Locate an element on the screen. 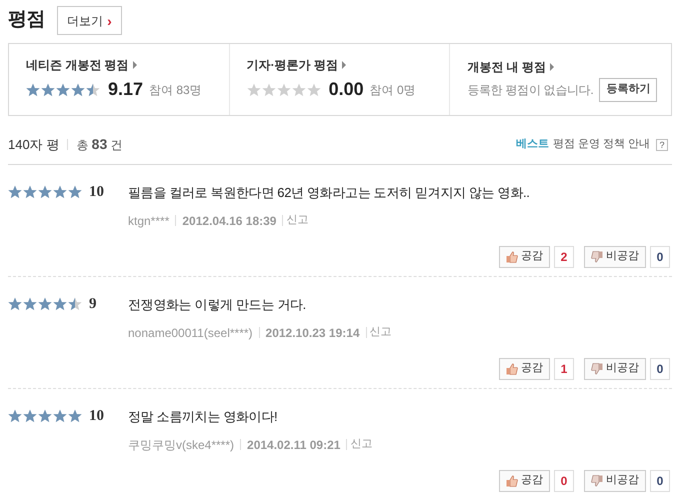 The width and height of the screenshot is (680, 499). average-score: 0.00 is located at coordinates (346, 89).